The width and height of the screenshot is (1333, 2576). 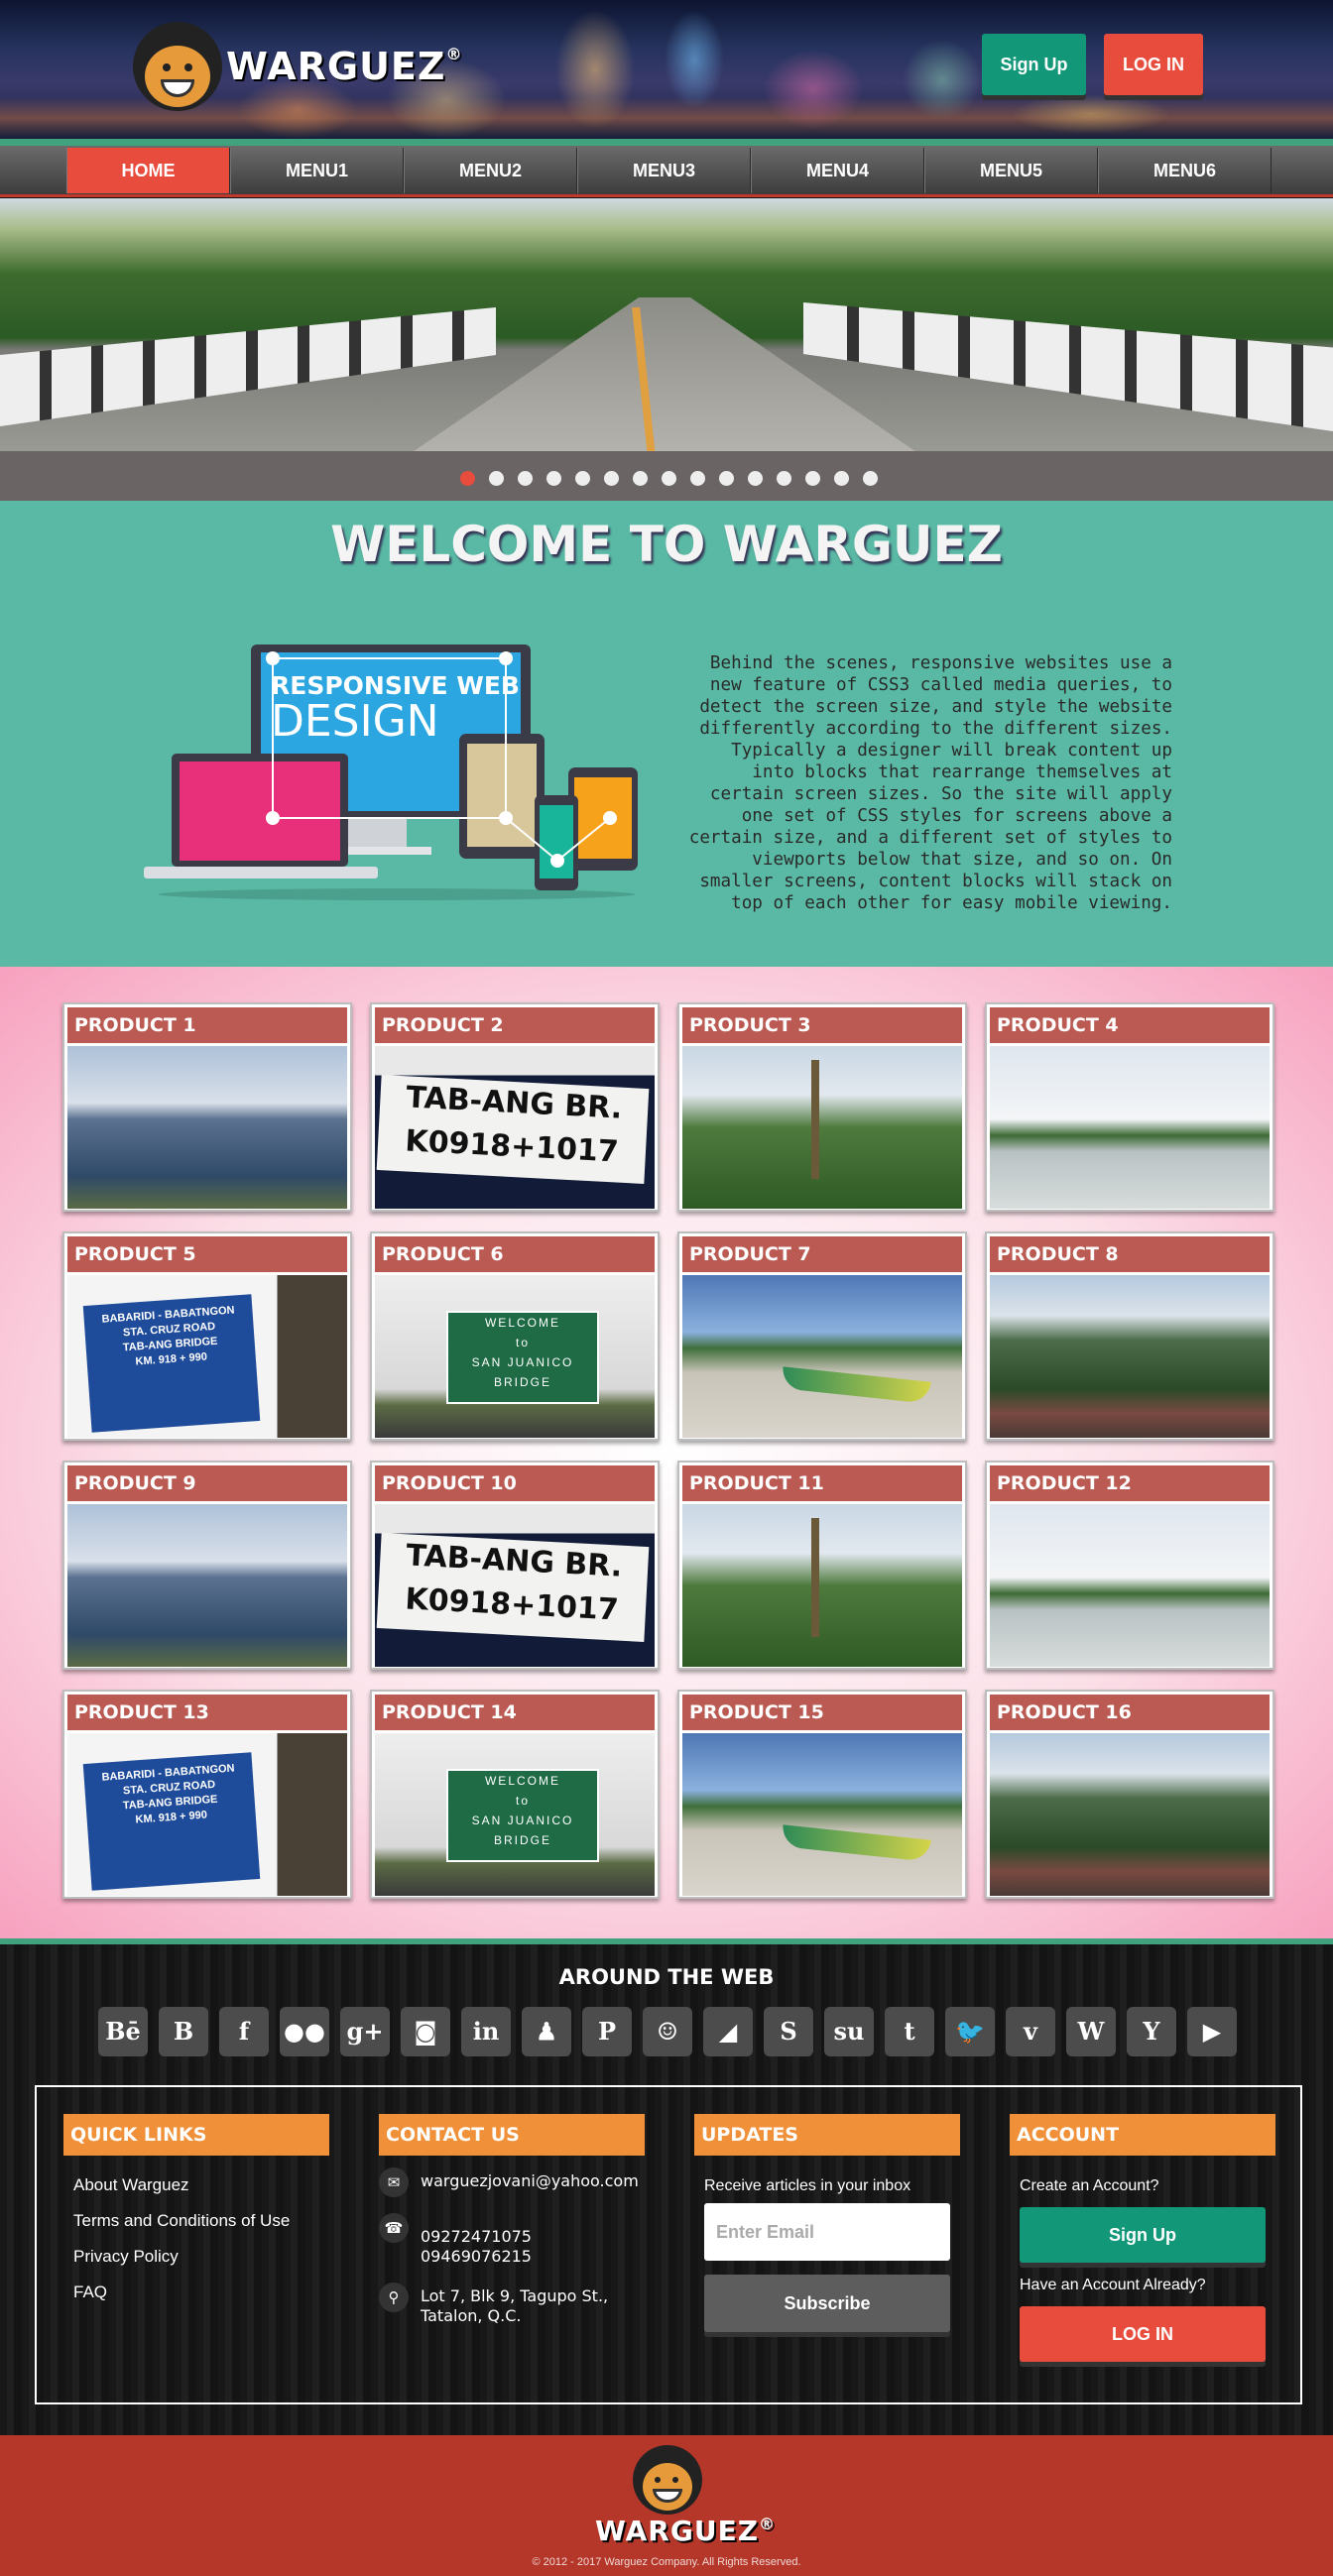 I want to click on myspace-icon: ♟, so click(x=546, y=2032).